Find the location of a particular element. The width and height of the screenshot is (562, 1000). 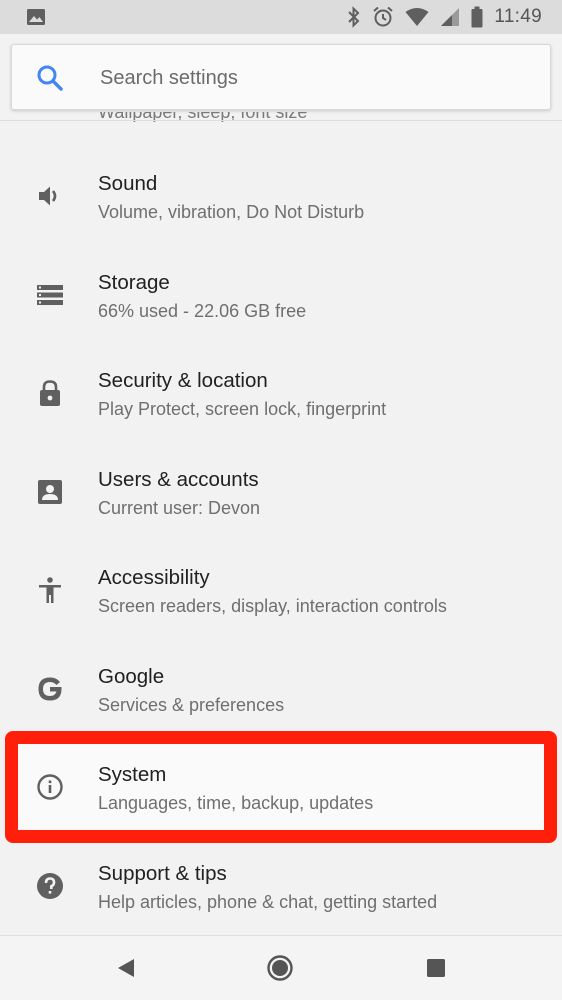

settings-item-subtitle: Current user: Devon is located at coordinates (179, 507).